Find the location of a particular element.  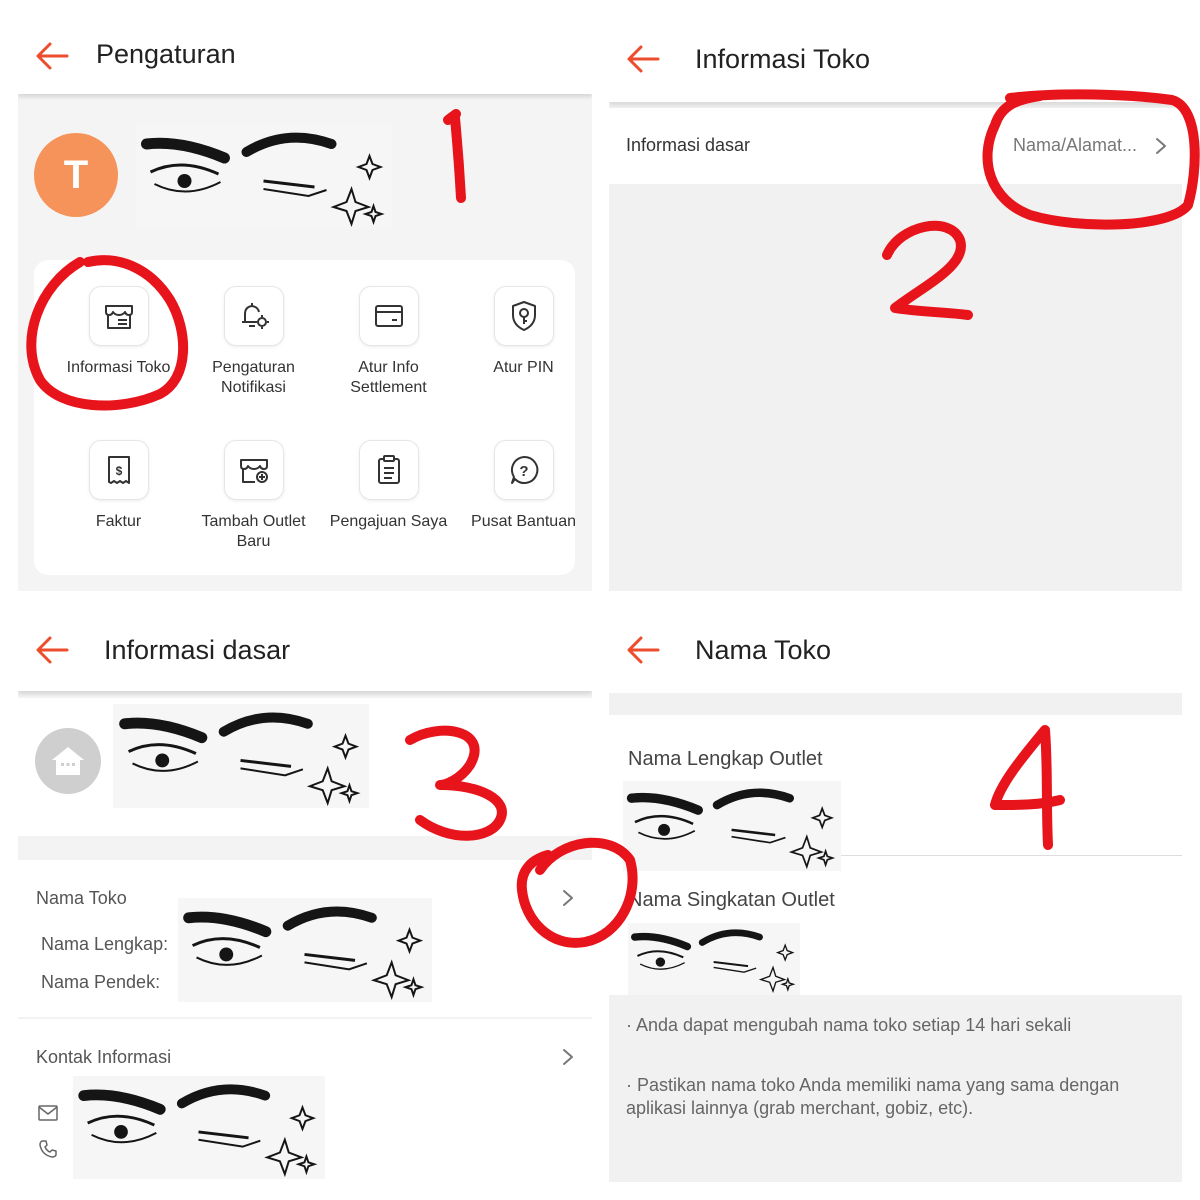

divider is located at coordinates (1011, 855).